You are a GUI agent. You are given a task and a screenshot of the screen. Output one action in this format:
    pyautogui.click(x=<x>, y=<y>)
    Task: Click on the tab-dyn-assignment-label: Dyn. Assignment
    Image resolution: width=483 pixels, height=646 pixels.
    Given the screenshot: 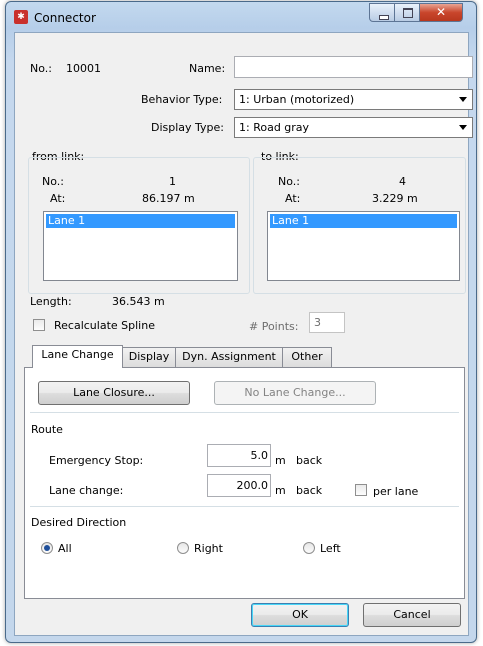 What is the action you would take?
    pyautogui.click(x=229, y=356)
    